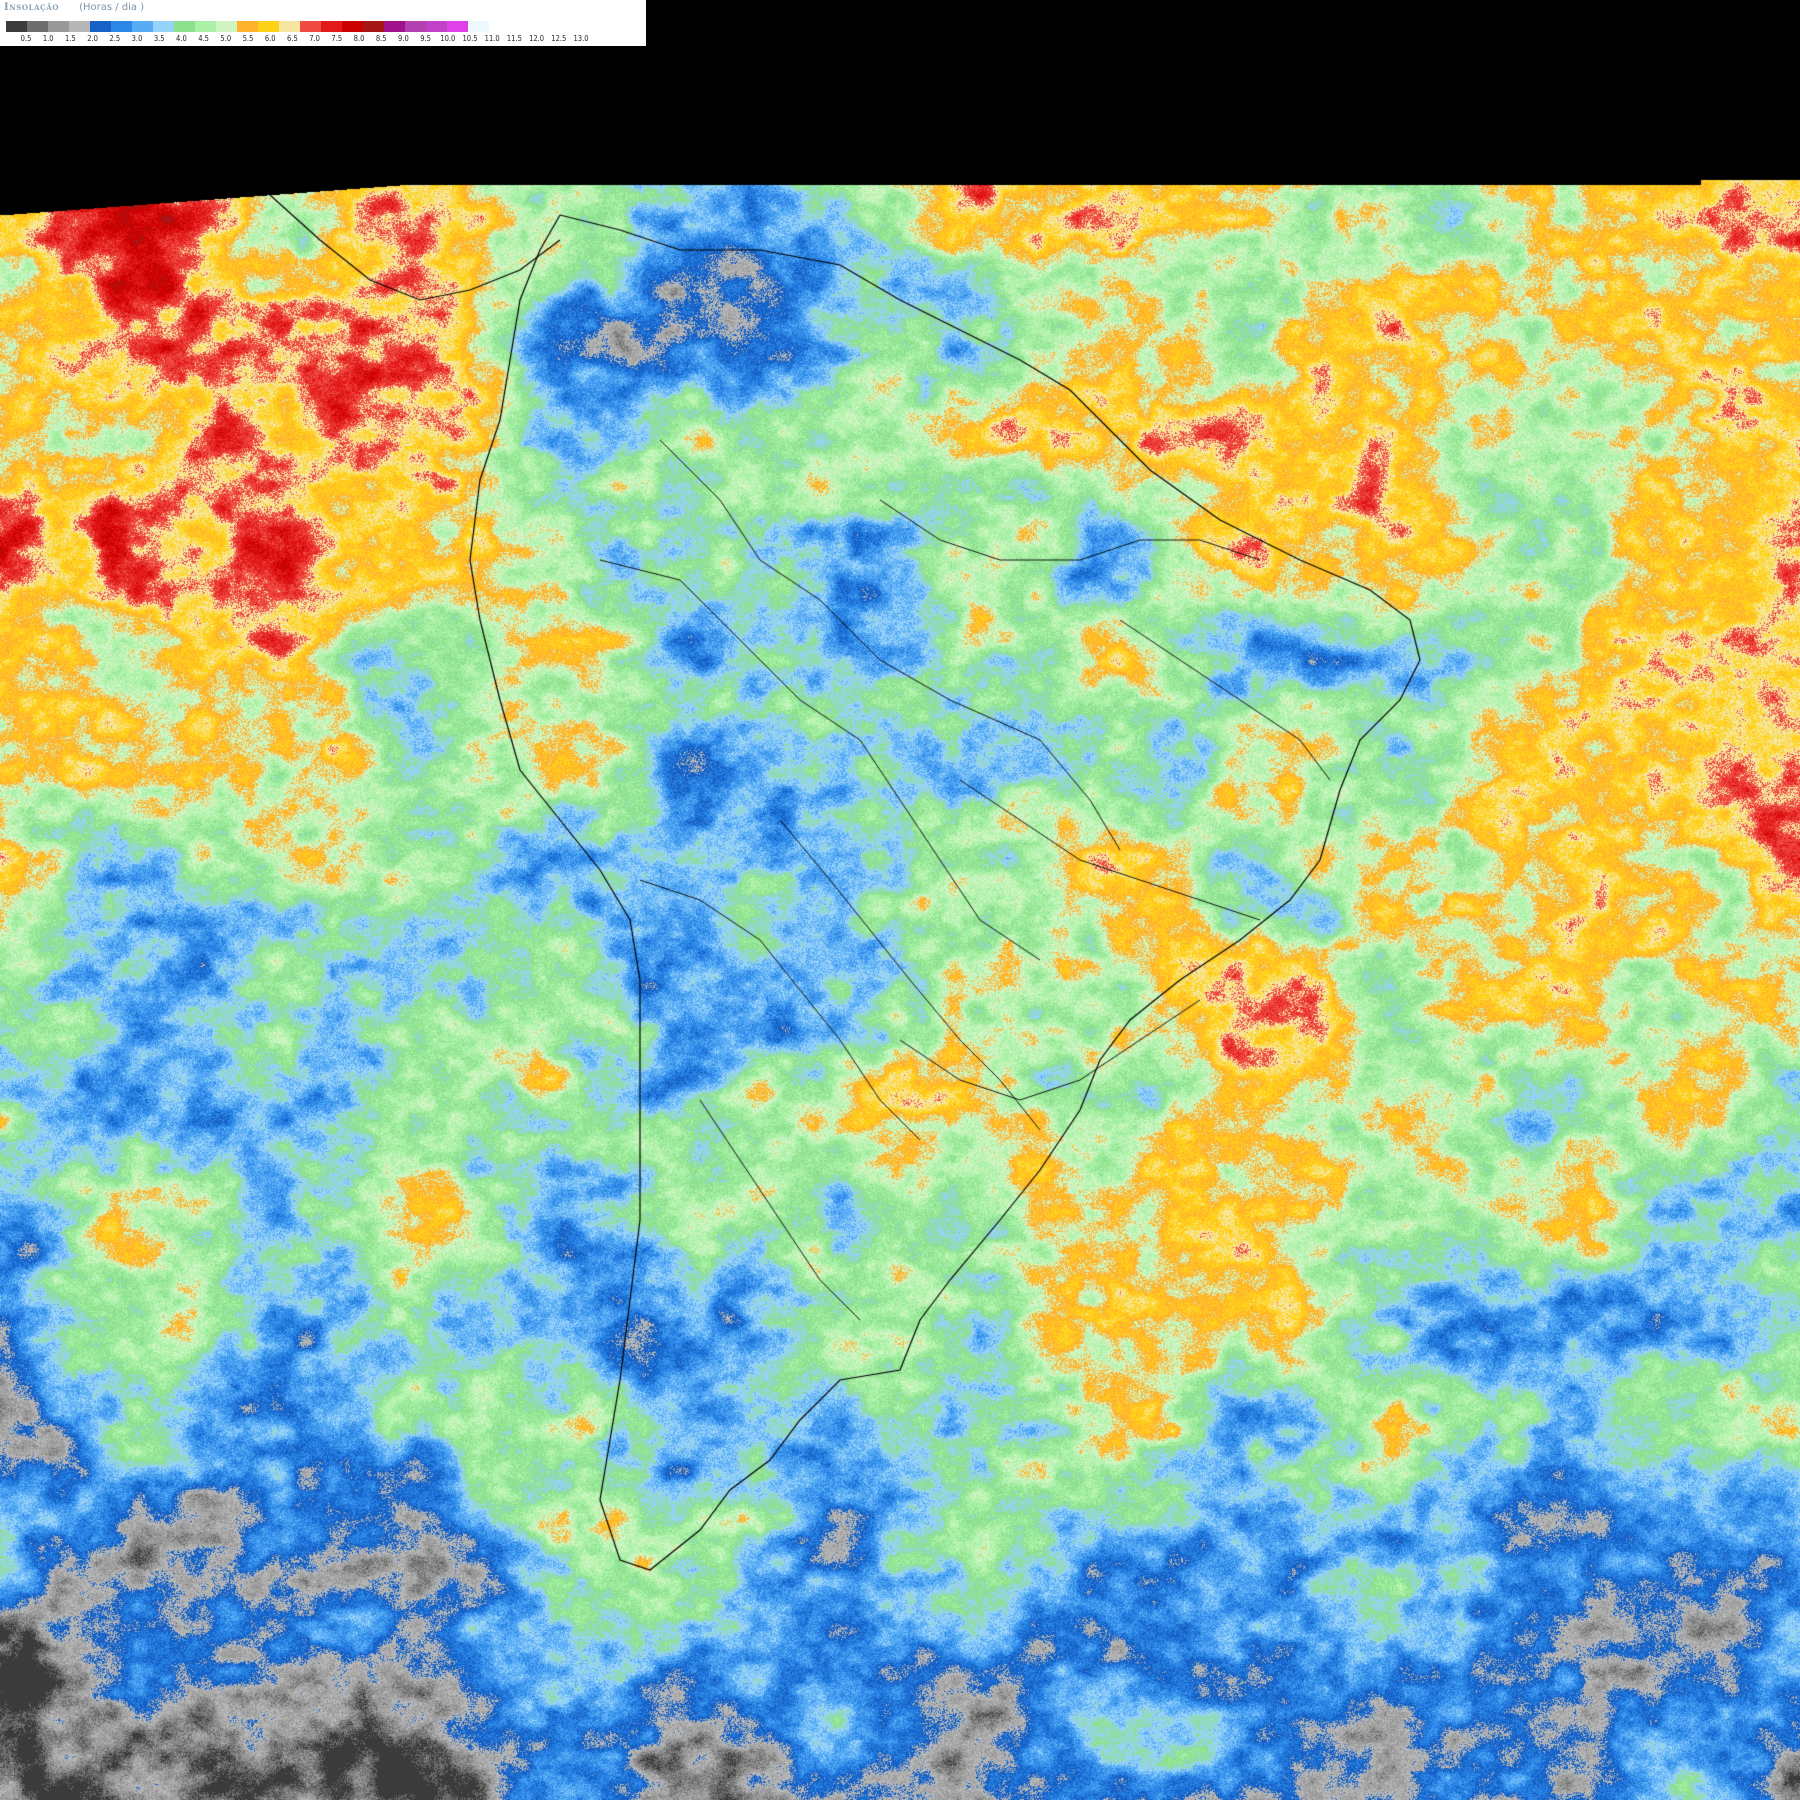 The height and width of the screenshot is (1800, 1800). What do you see at coordinates (137, 38) in the screenshot?
I see `legend-tick-label: 3.0` at bounding box center [137, 38].